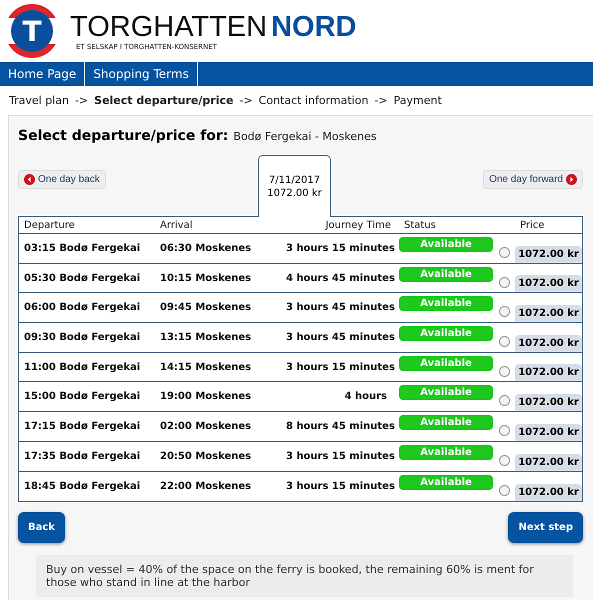 The width and height of the screenshot is (593, 600). I want to click on table-cell-text: 17:35 Bodø Fergekai, so click(82, 456).